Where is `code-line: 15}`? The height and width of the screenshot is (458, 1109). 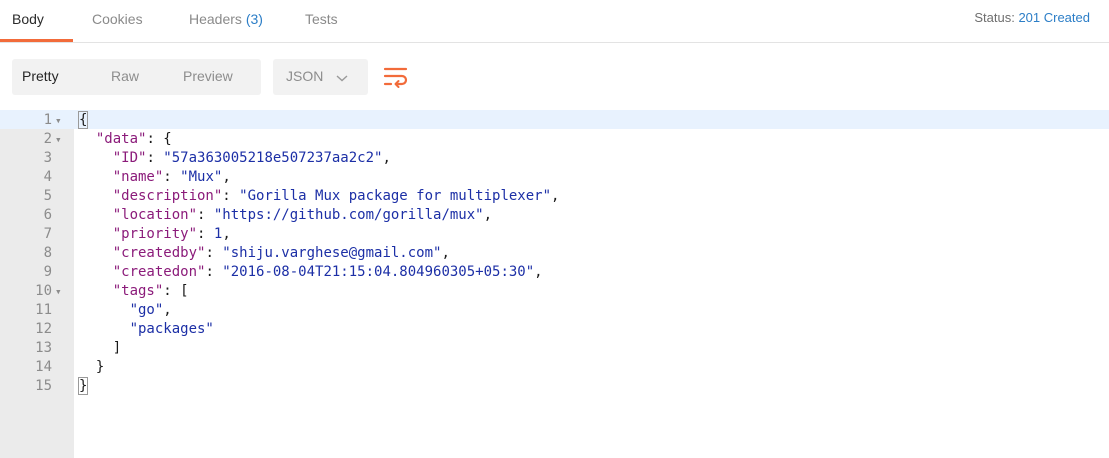
code-line: 15} is located at coordinates (554, 386).